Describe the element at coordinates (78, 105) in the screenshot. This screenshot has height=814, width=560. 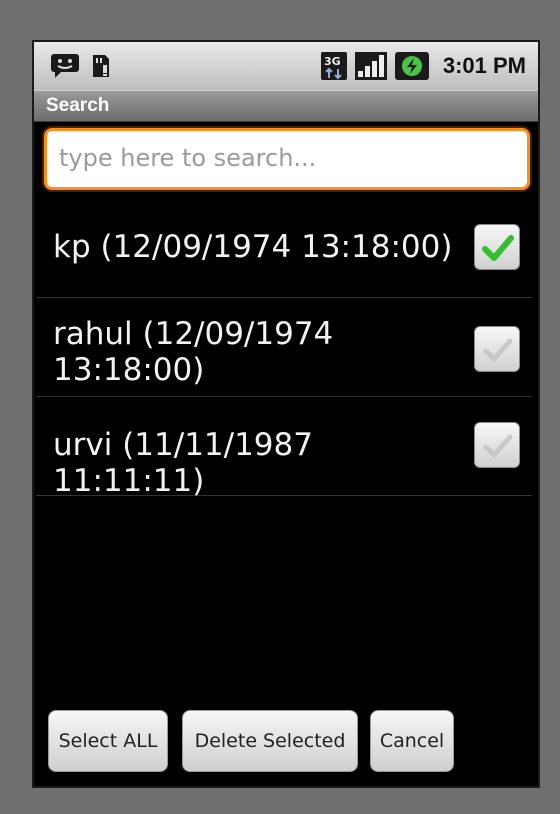
I see `page-title: Search` at that location.